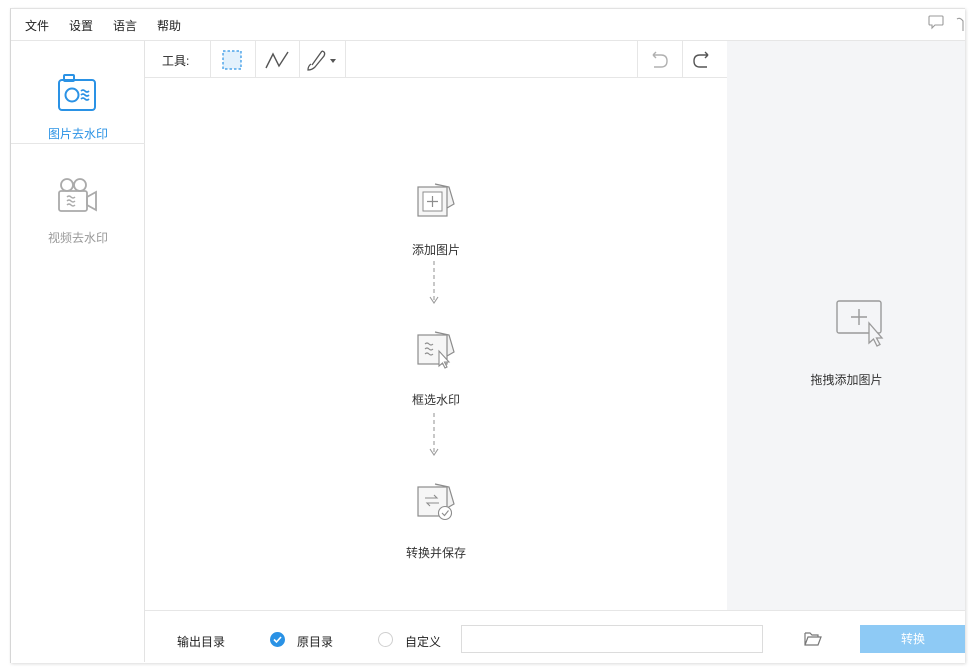  What do you see at coordinates (423, 642) in the screenshot?
I see `radio-custom-label: 自定义` at bounding box center [423, 642].